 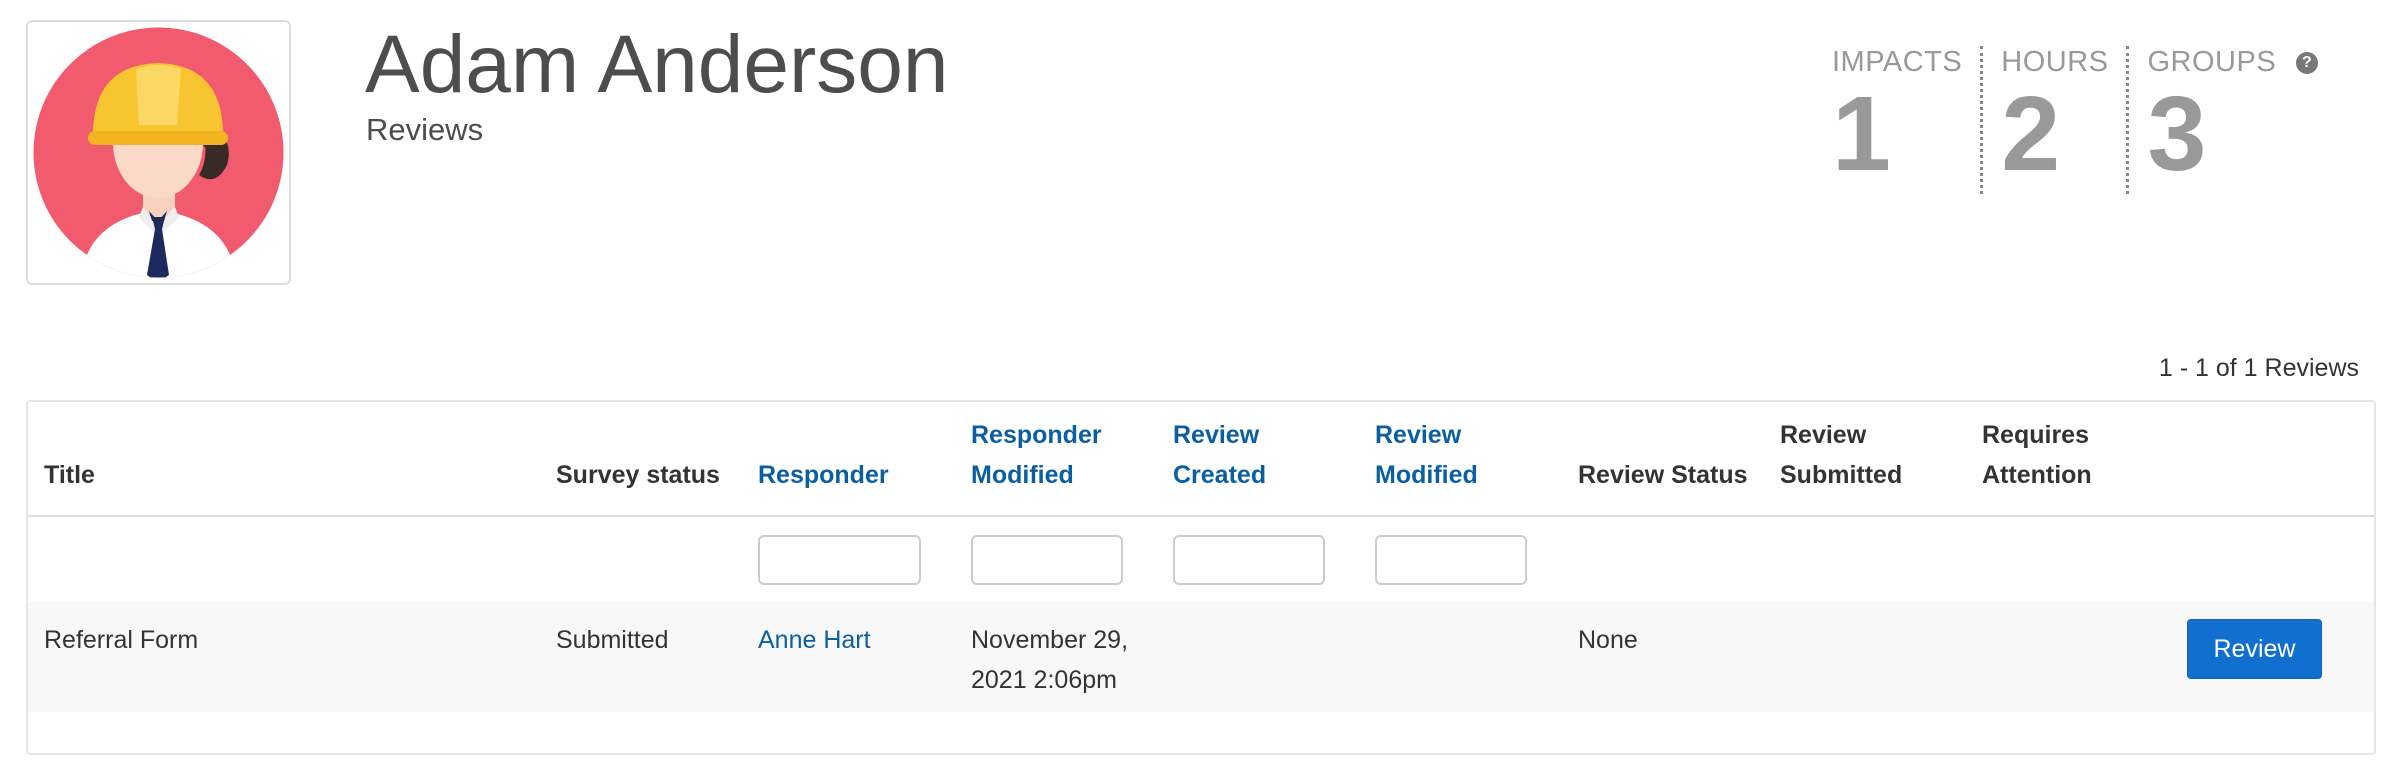 I want to click on worker-hardhat-avatar-icon, so click(x=158, y=152).